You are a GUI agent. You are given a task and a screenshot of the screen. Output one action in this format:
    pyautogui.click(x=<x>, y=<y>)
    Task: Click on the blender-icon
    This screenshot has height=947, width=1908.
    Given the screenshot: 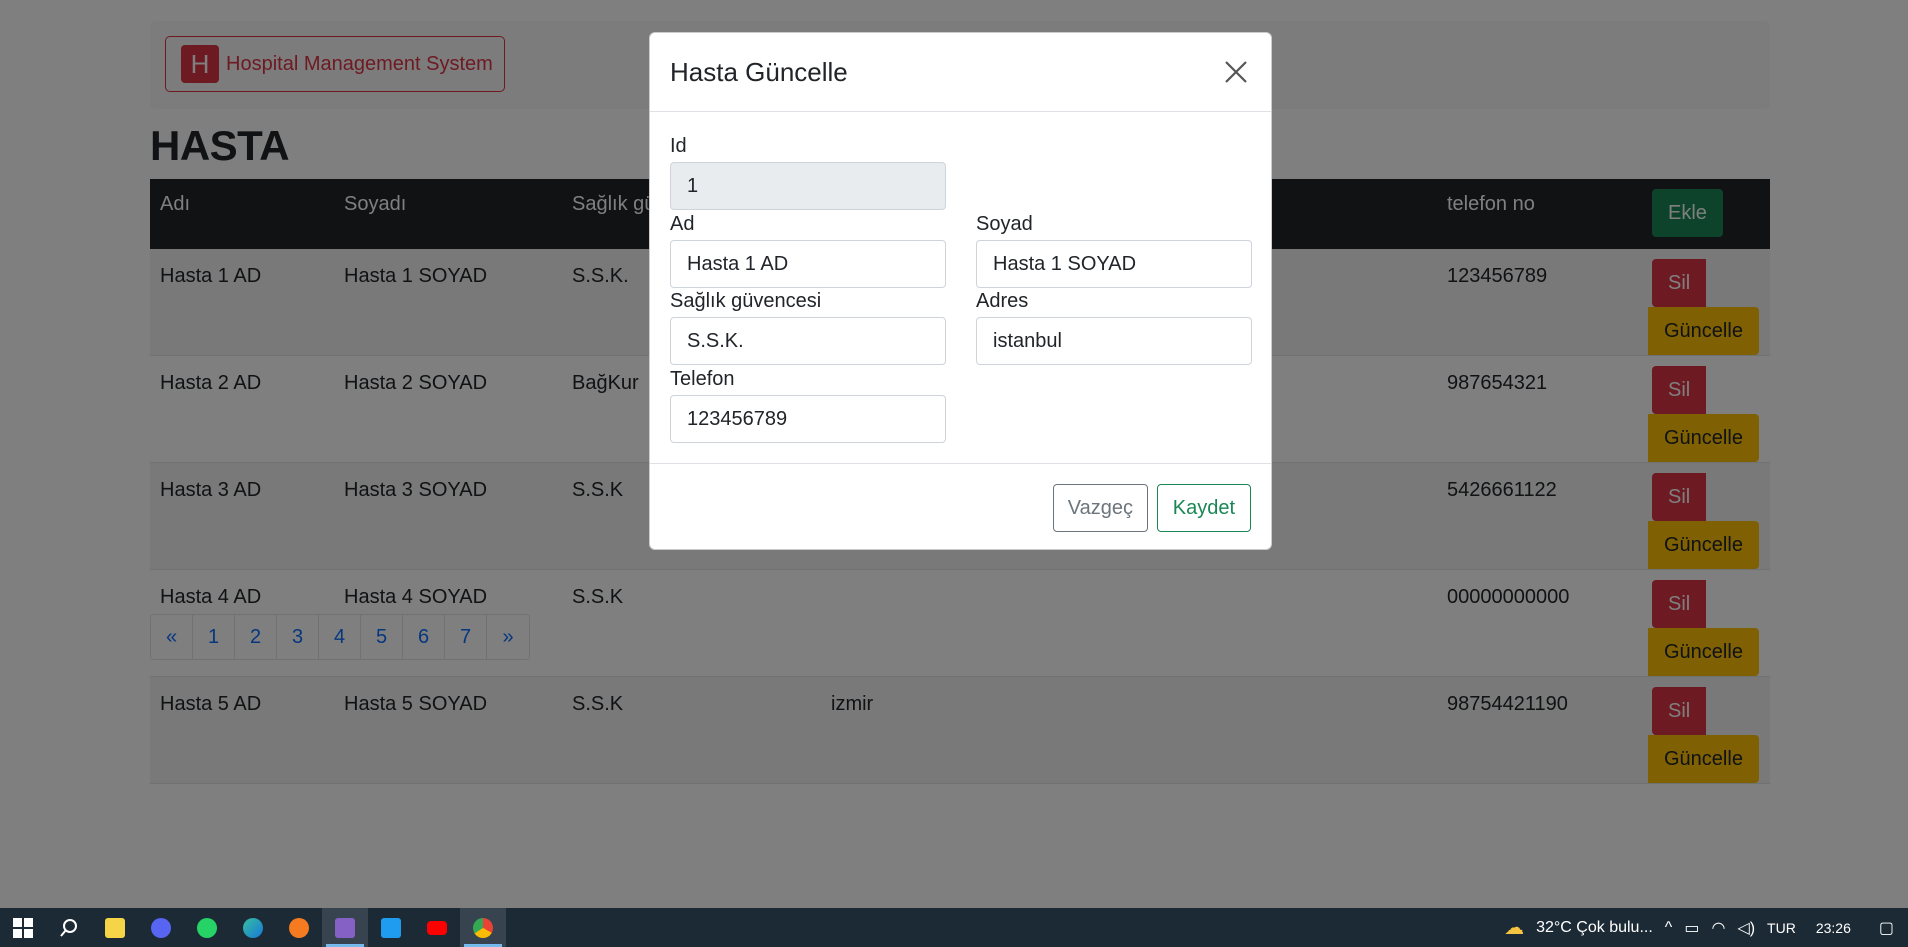 What is the action you would take?
    pyautogui.click(x=299, y=927)
    